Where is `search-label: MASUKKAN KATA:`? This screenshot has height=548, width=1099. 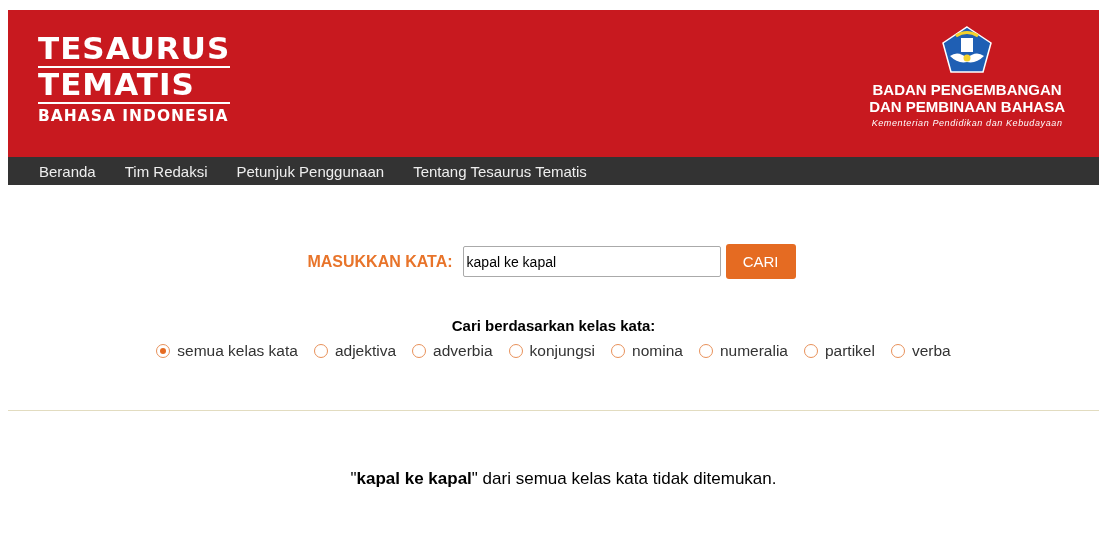 search-label: MASUKKAN KATA: is located at coordinates (380, 261).